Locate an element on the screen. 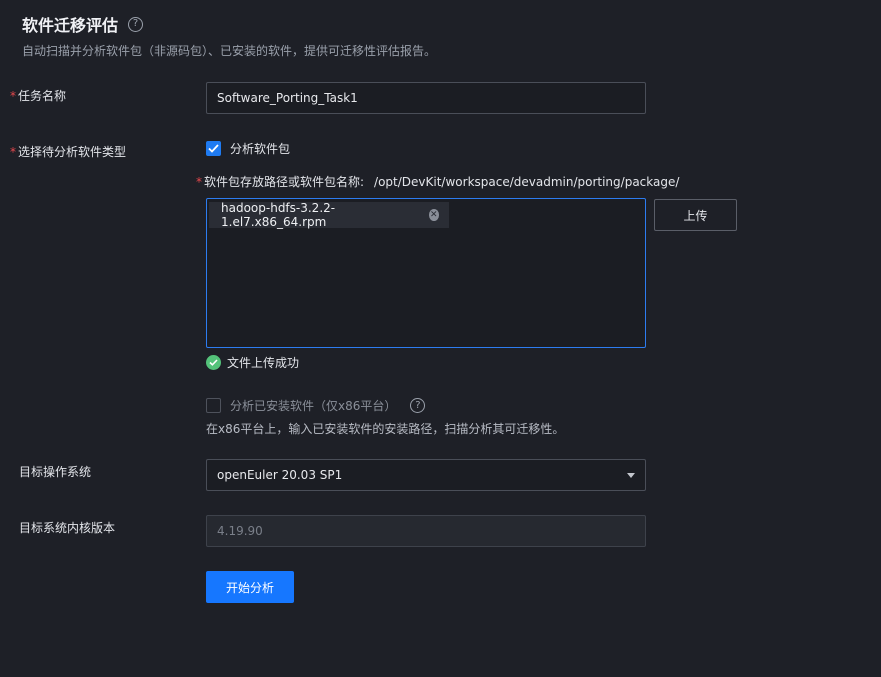 The image size is (881, 677). analyze-package-label: 分析软件包 is located at coordinates (260, 149).